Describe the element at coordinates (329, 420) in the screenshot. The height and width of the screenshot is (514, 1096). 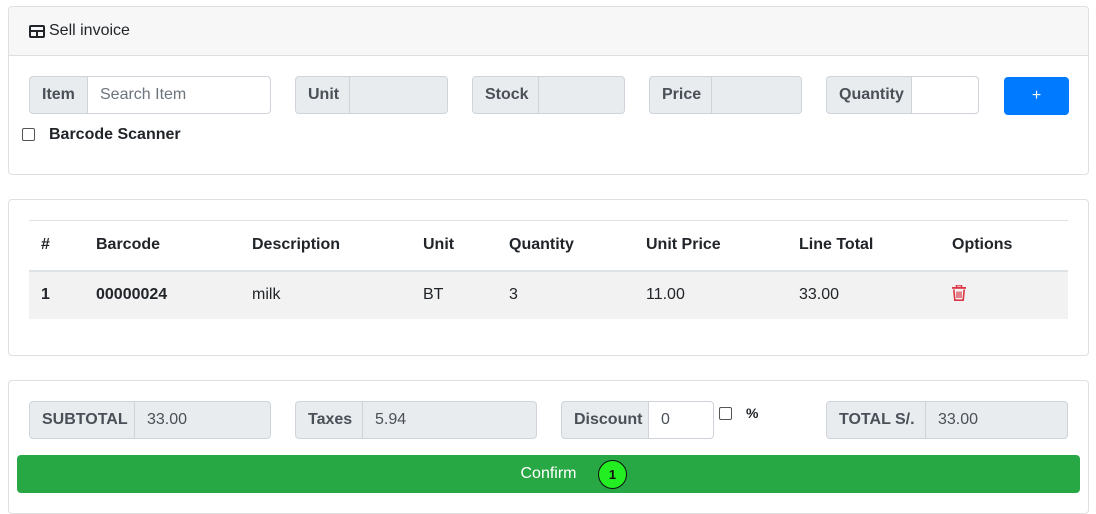
I see `taxes-label: Taxes` at that location.